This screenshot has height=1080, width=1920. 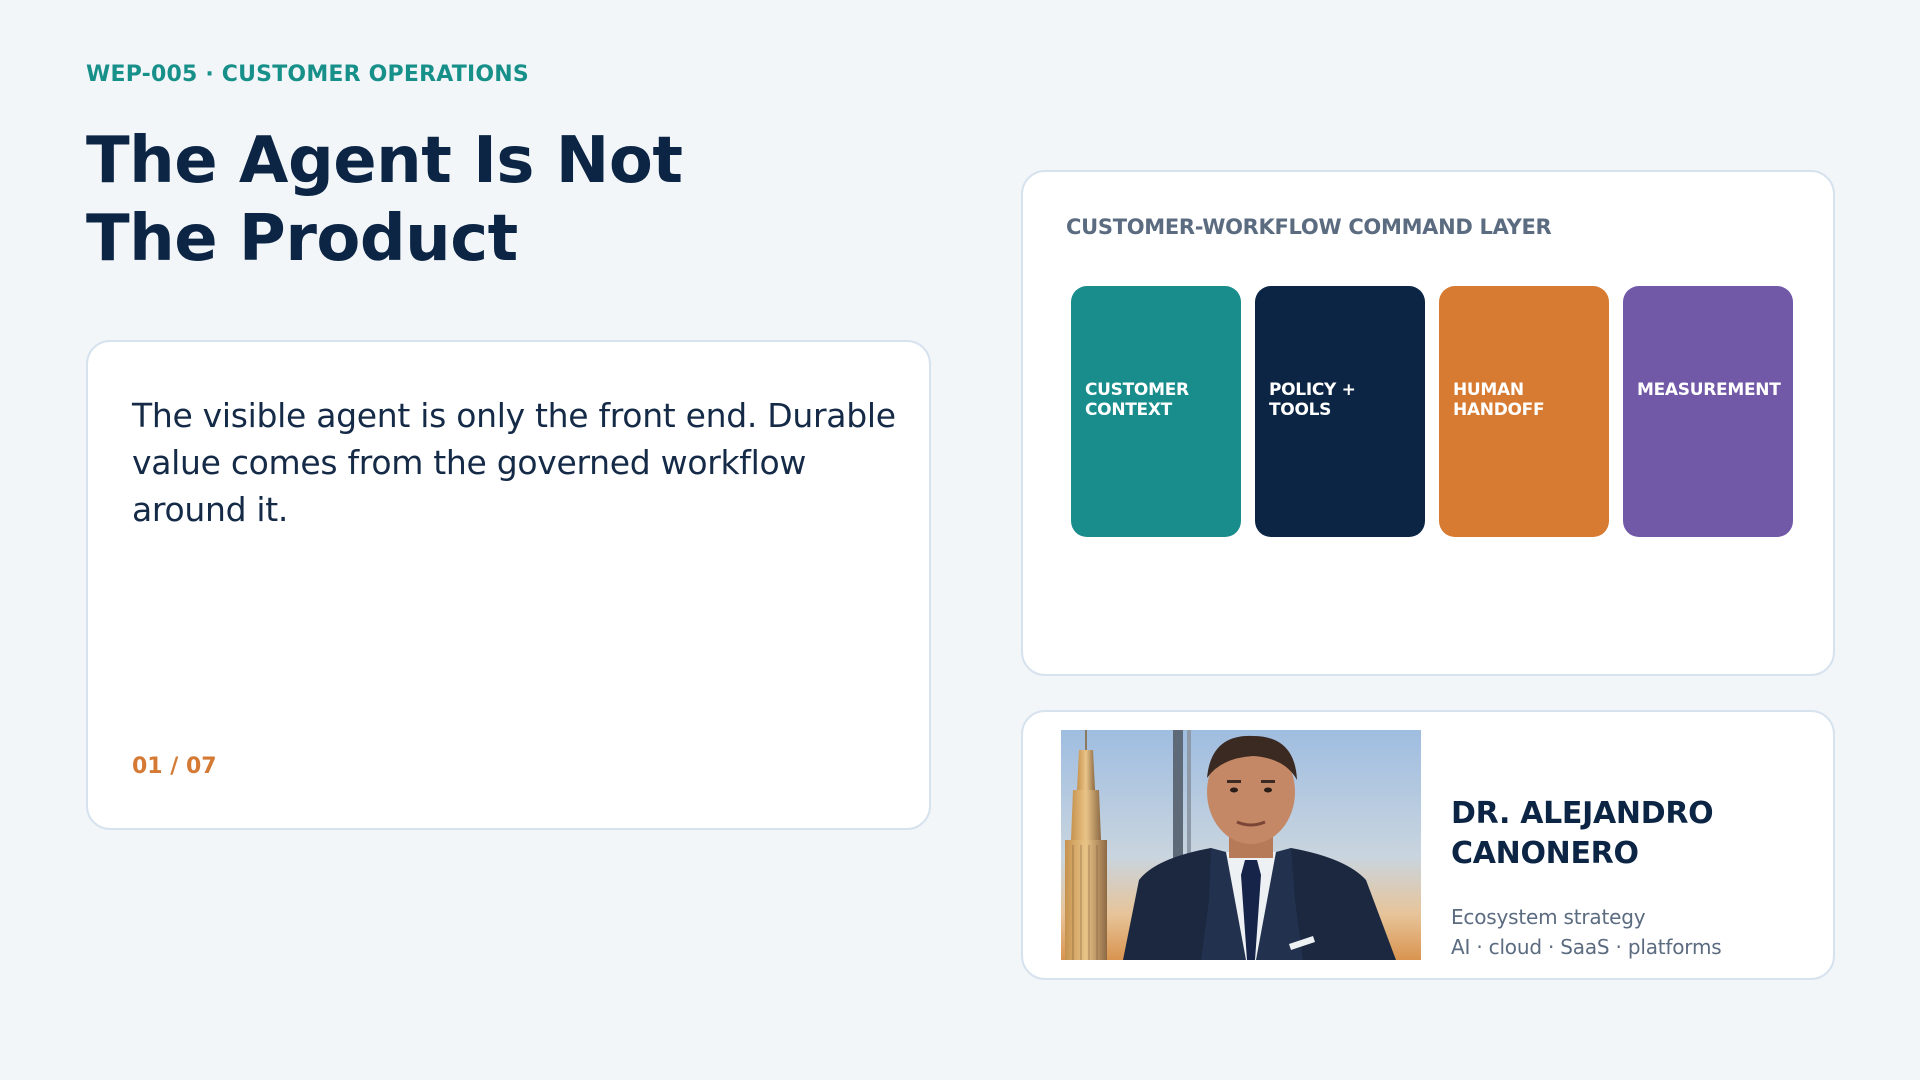 I want to click on command-layer-heading: CUSTOMER-WORKFLOW COMMAND LAYER, so click(x=1309, y=227).